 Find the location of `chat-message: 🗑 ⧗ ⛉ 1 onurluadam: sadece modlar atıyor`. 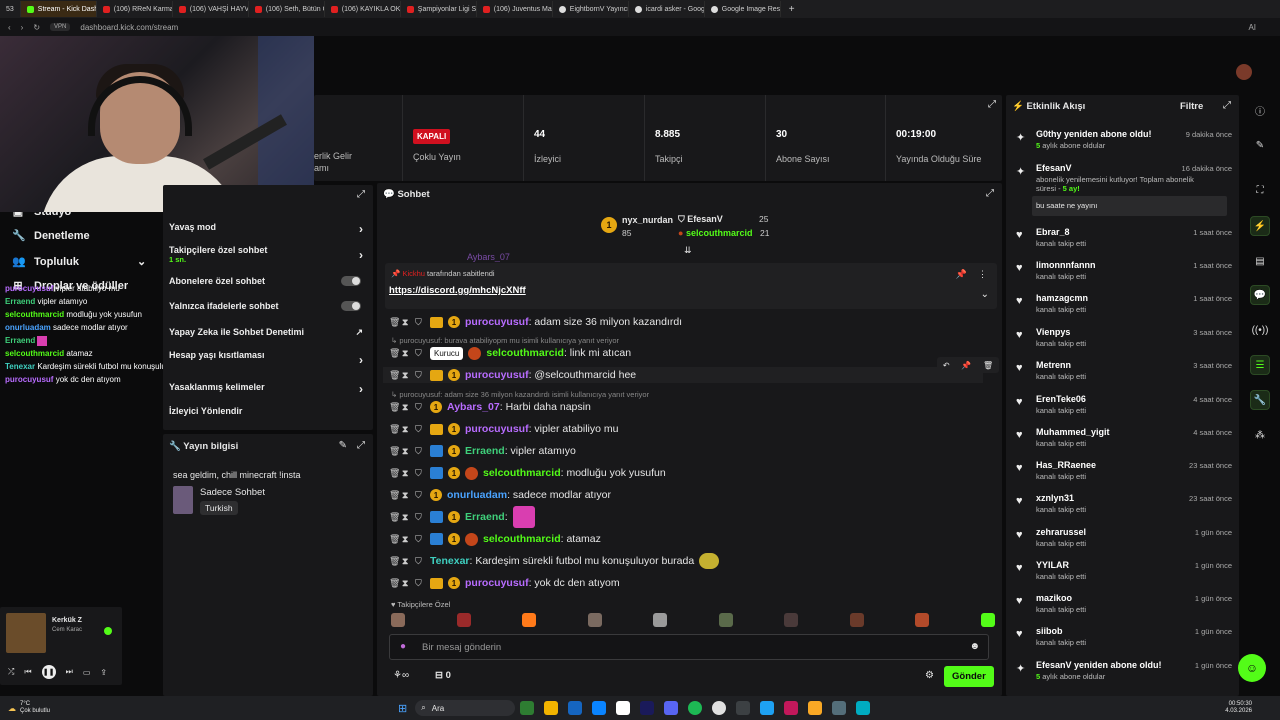

chat-message: 🗑 ⧗ ⛉ 1 onurluadam: sadece modlar atıyor is located at coordinates (500, 495).